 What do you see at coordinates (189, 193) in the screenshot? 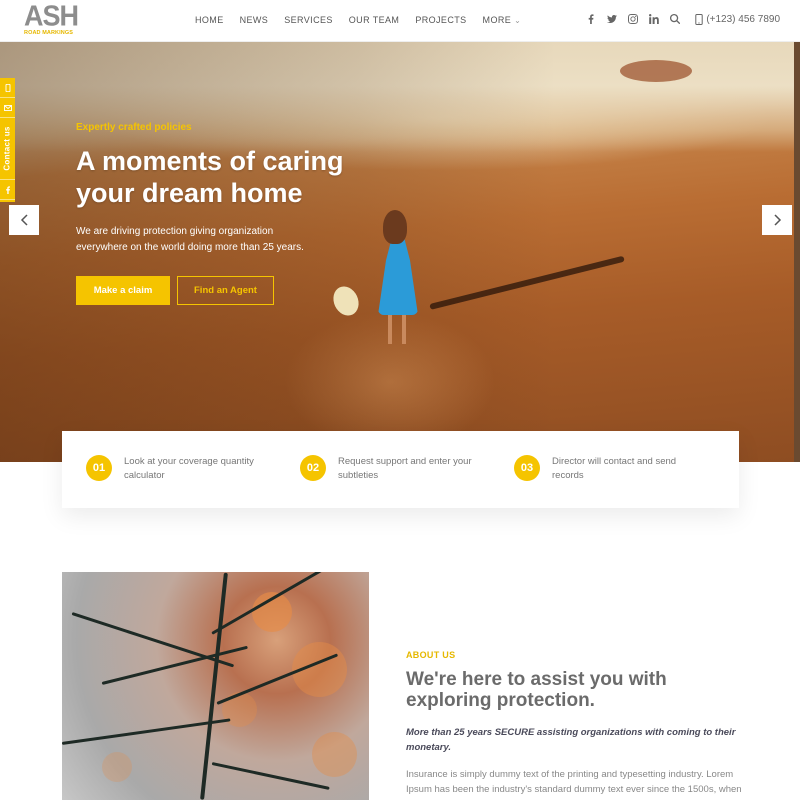
I see `hero-title-line-2: your dream home` at bounding box center [189, 193].